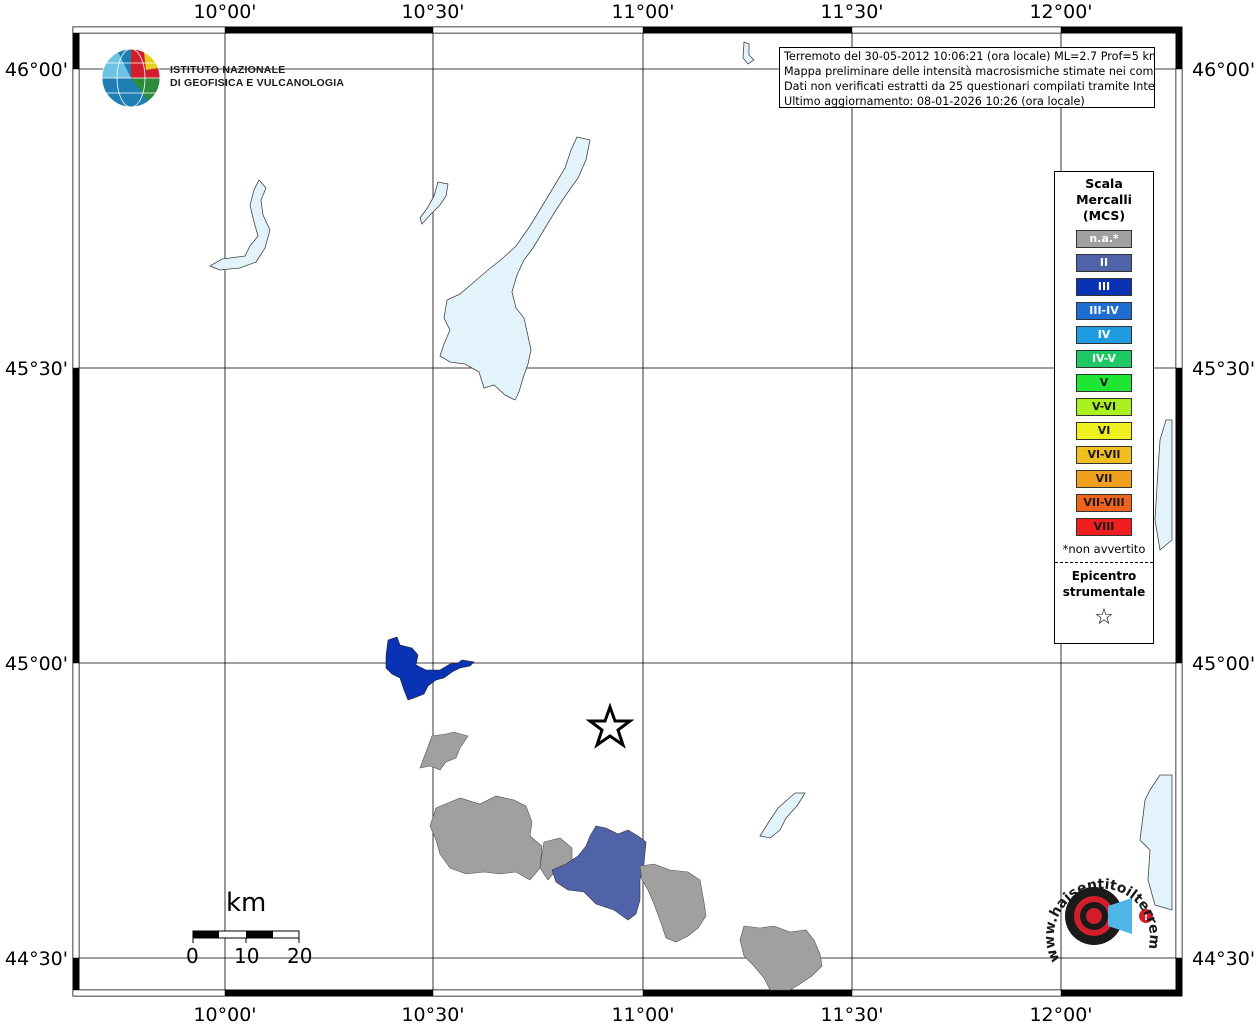 The height and width of the screenshot is (1024, 1256). Describe the element at coordinates (131, 78) in the screenshot. I see `ingv-globe-icon` at that location.